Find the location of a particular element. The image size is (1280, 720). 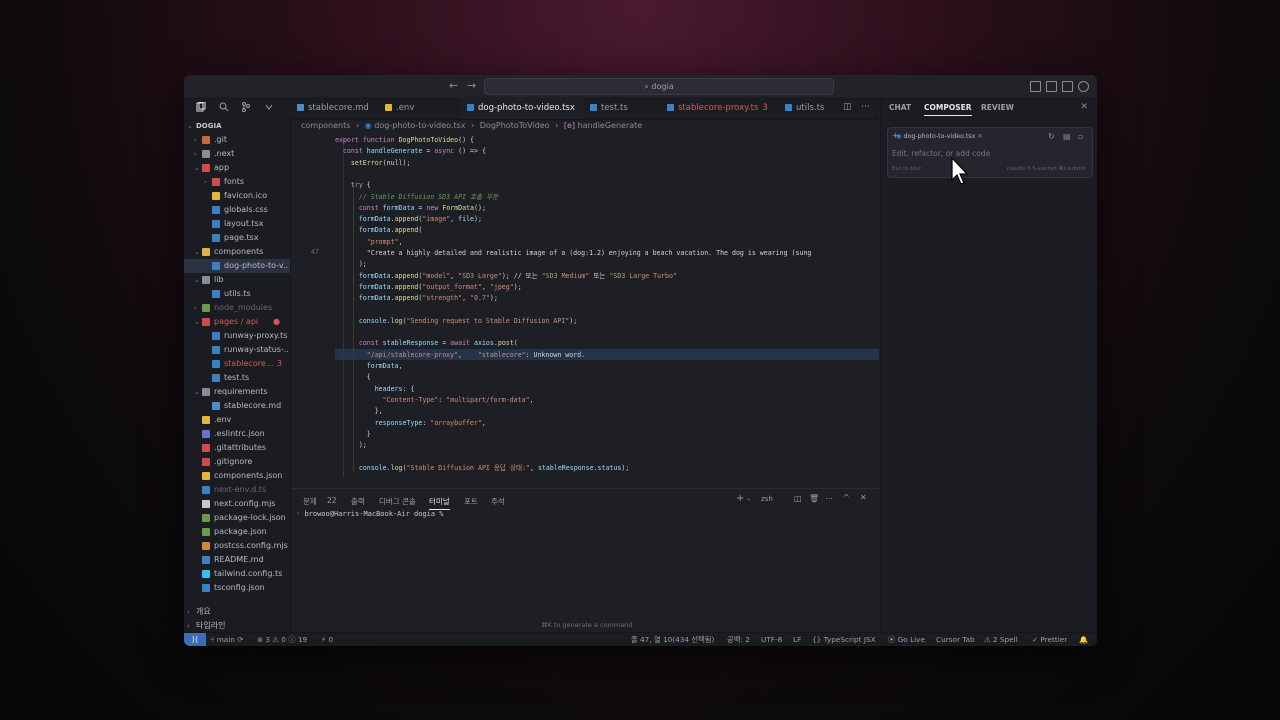

tree-item: favicon.ico is located at coordinates (237, 196).